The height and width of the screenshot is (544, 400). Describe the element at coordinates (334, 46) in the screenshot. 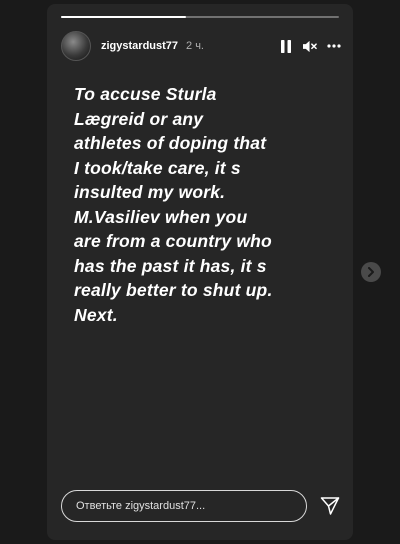

I see `more-icon` at that location.